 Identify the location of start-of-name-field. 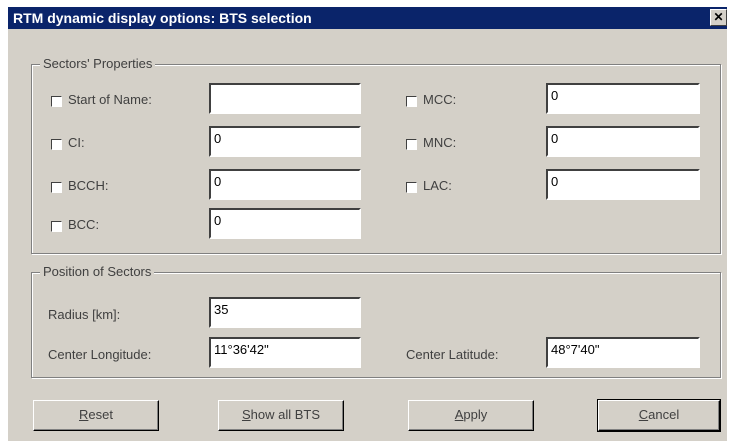
(285, 98).